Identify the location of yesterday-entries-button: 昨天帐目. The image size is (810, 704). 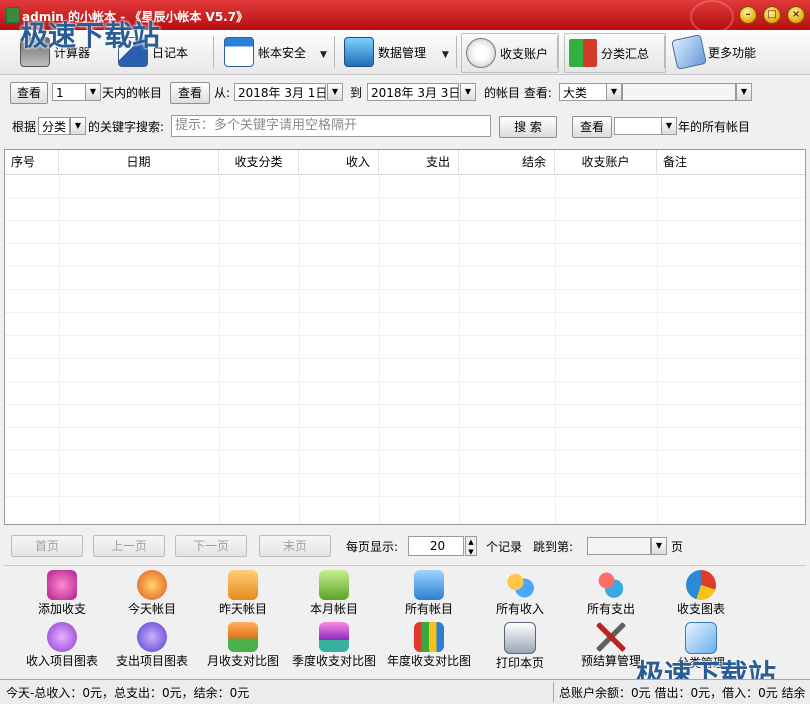
(243, 593).